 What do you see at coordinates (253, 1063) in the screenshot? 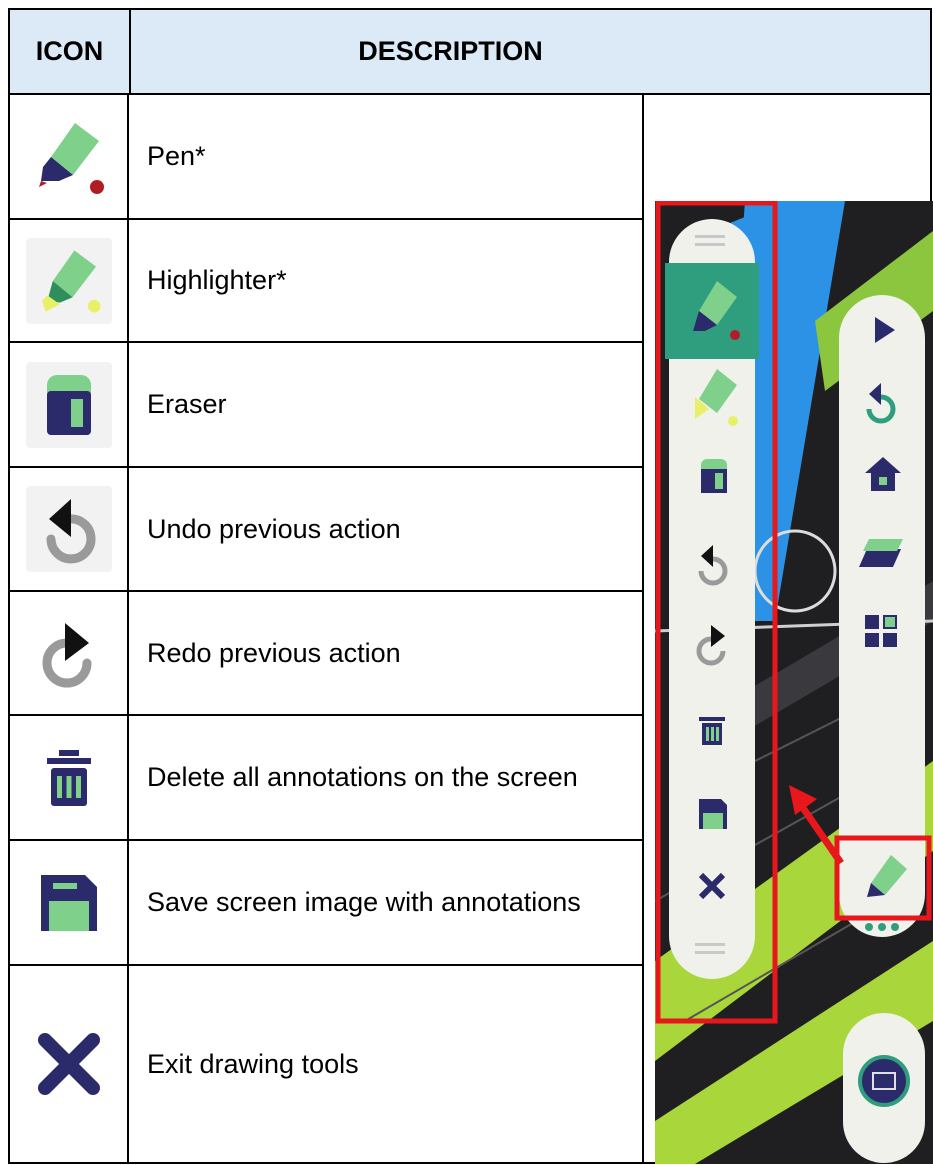
I see `row-label: Exit drawing tools` at bounding box center [253, 1063].